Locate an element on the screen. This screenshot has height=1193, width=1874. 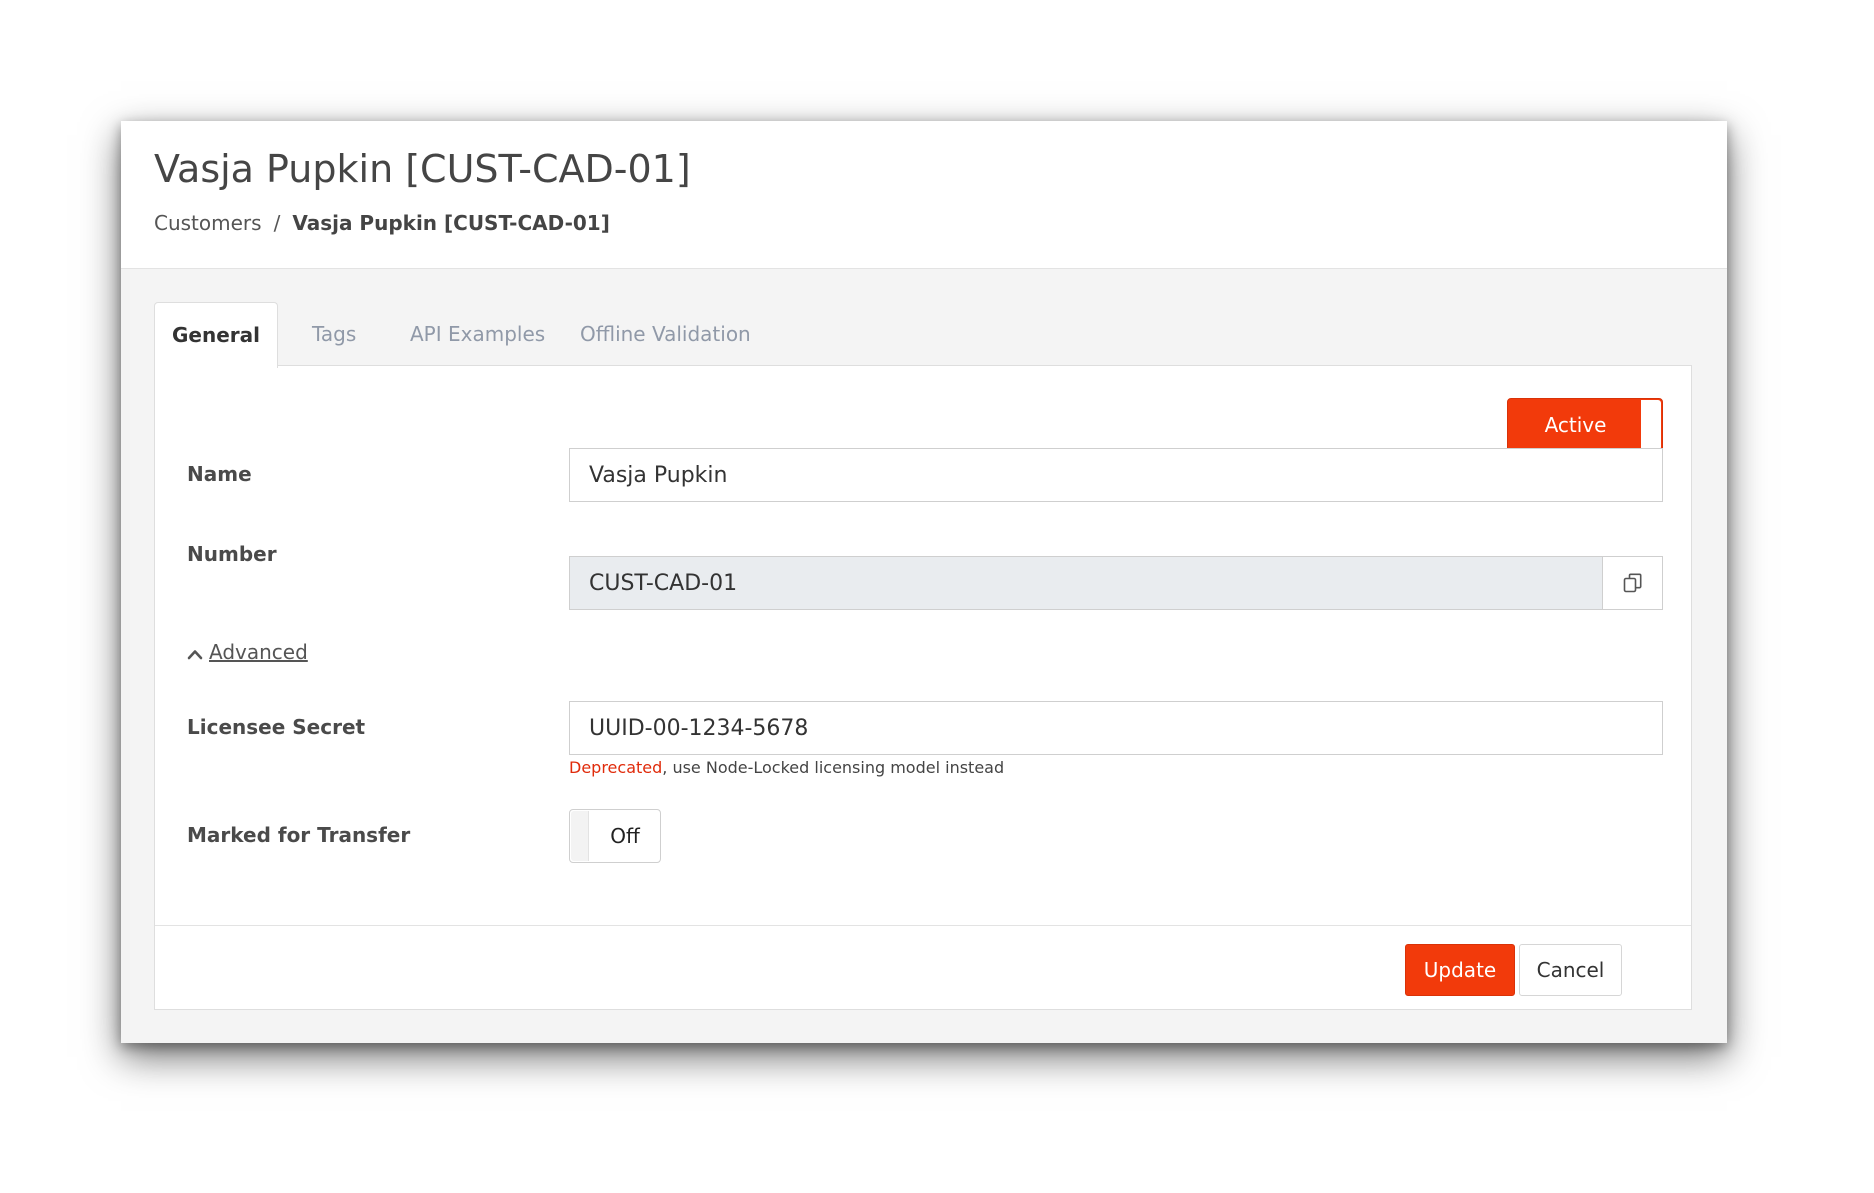
licensee-secret-input is located at coordinates (1116, 728).